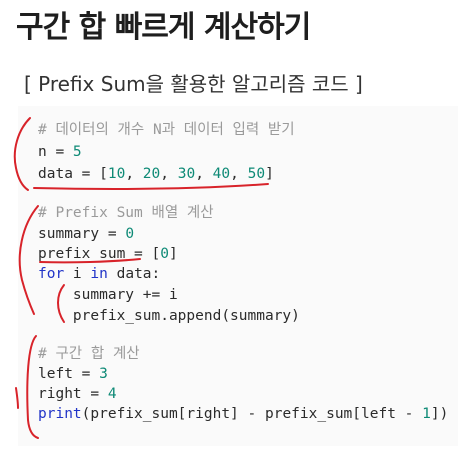 This screenshot has height=452, width=467. I want to click on subtitle: [ Prefix Sum을 활용한 알고리즘 코드 ], so click(193, 84).